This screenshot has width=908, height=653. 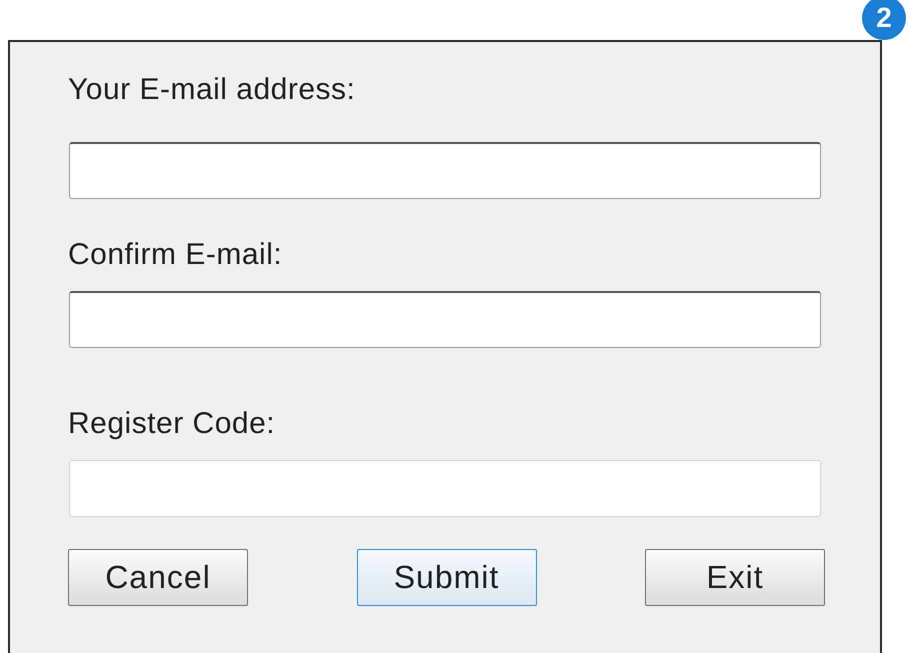 I want to click on field-label: Your E-mail address:, so click(x=212, y=90).